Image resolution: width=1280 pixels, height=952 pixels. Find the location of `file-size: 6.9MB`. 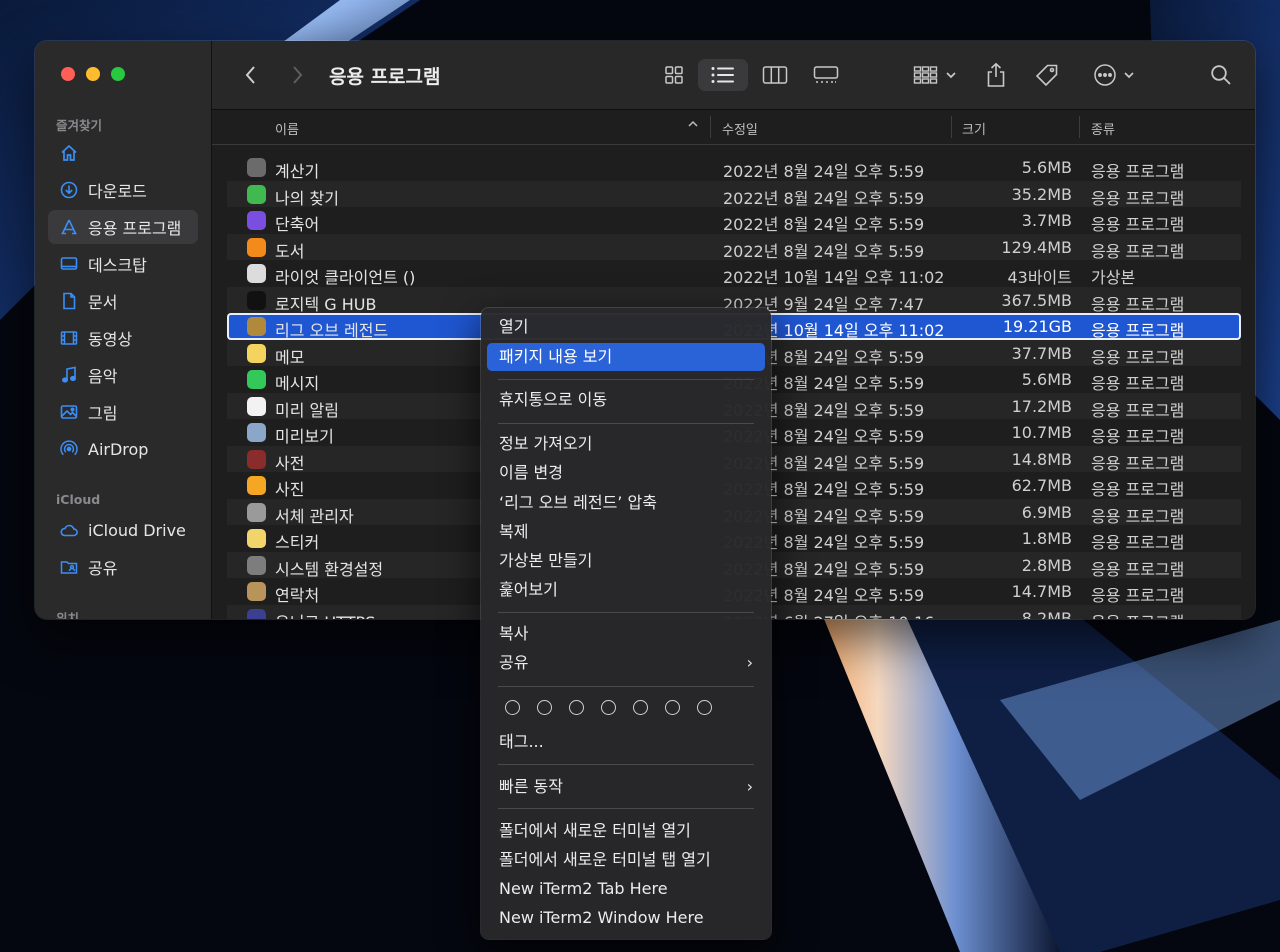

file-size: 6.9MB is located at coordinates (1046, 512).